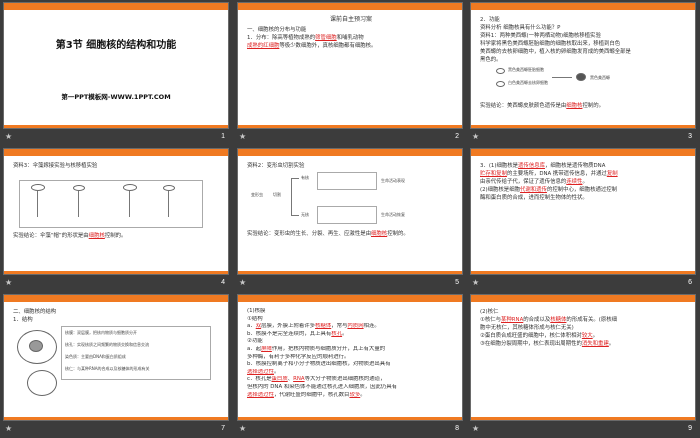 This screenshot has width=700, height=438. I want to click on slide-1: 第3节 细胞核的结构和功能 第一PPT模板网-WWW.1PPT.COM, so click(116, 65).